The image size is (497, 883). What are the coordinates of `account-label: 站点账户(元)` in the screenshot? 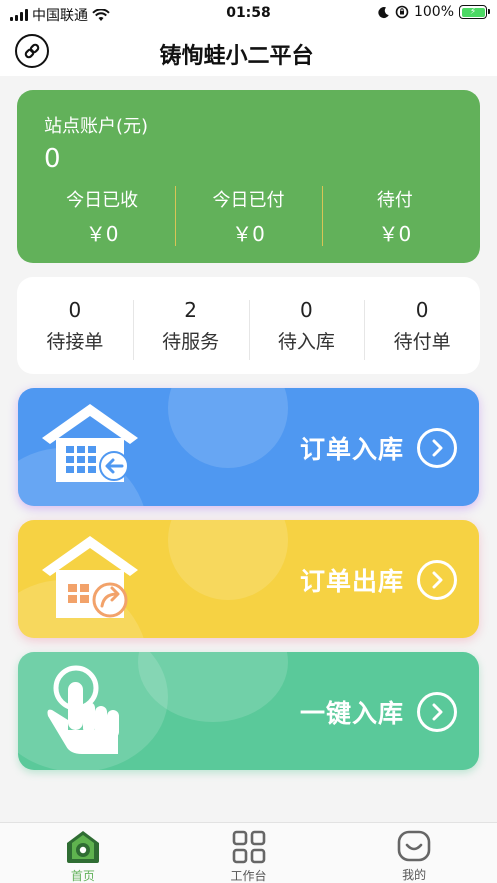 It's located at (96, 126).